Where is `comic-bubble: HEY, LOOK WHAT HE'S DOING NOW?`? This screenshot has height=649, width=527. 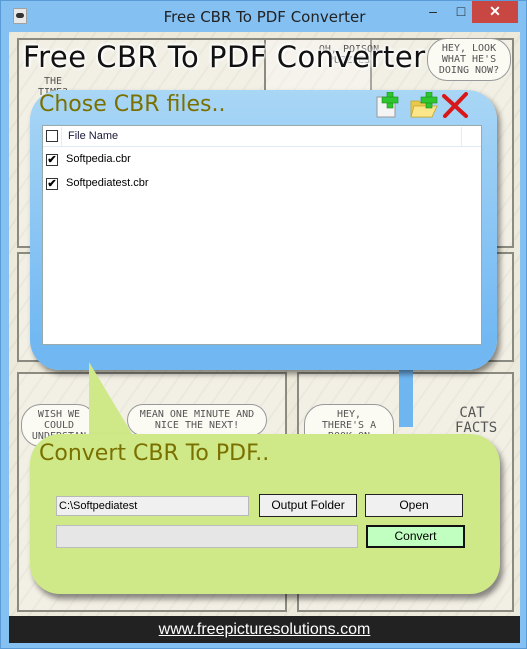 comic-bubble: HEY, LOOK WHAT HE'S DOING NOW? is located at coordinates (469, 59).